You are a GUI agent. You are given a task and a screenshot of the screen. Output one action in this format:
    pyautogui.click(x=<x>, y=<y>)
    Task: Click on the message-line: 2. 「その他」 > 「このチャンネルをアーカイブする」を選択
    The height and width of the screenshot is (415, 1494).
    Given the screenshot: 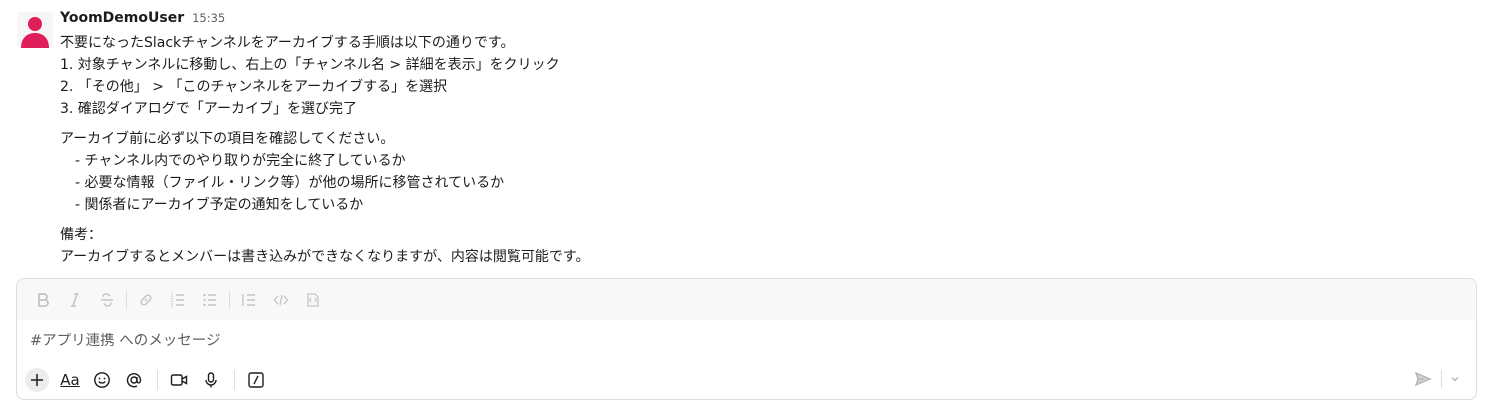 What is the action you would take?
    pyautogui.click(x=254, y=87)
    